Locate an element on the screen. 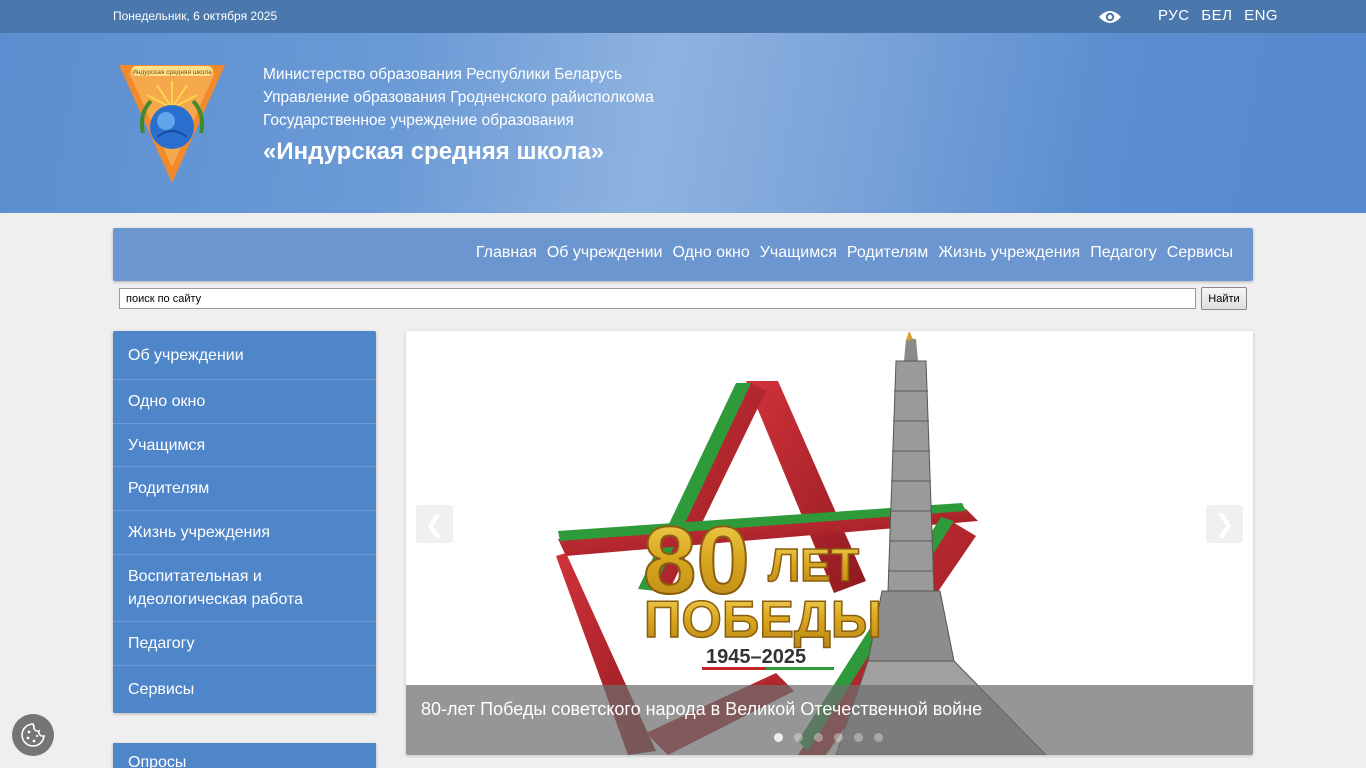 The image size is (1366, 768). cookie-settings-button is located at coordinates (33, 735).